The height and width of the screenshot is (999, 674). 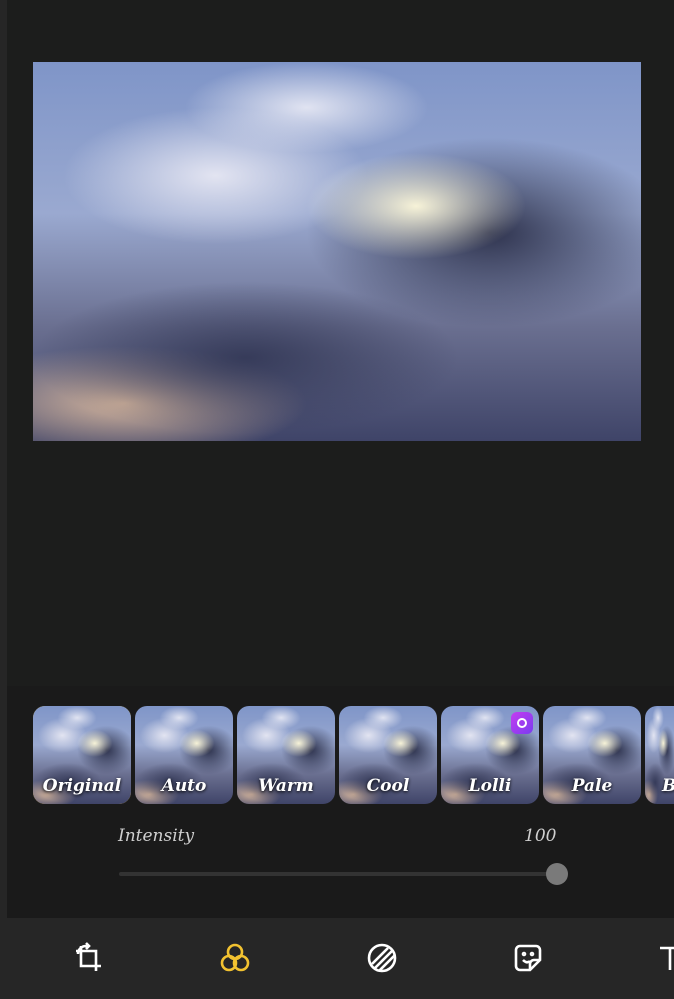 I want to click on filter-b: B, so click(x=659, y=755).